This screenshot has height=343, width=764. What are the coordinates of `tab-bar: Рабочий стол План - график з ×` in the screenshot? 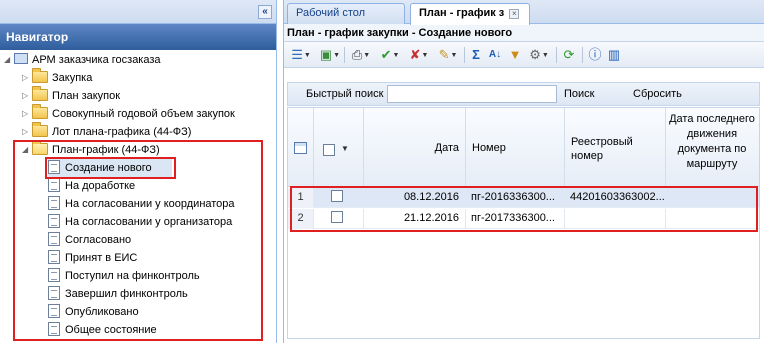 It's located at (524, 12).